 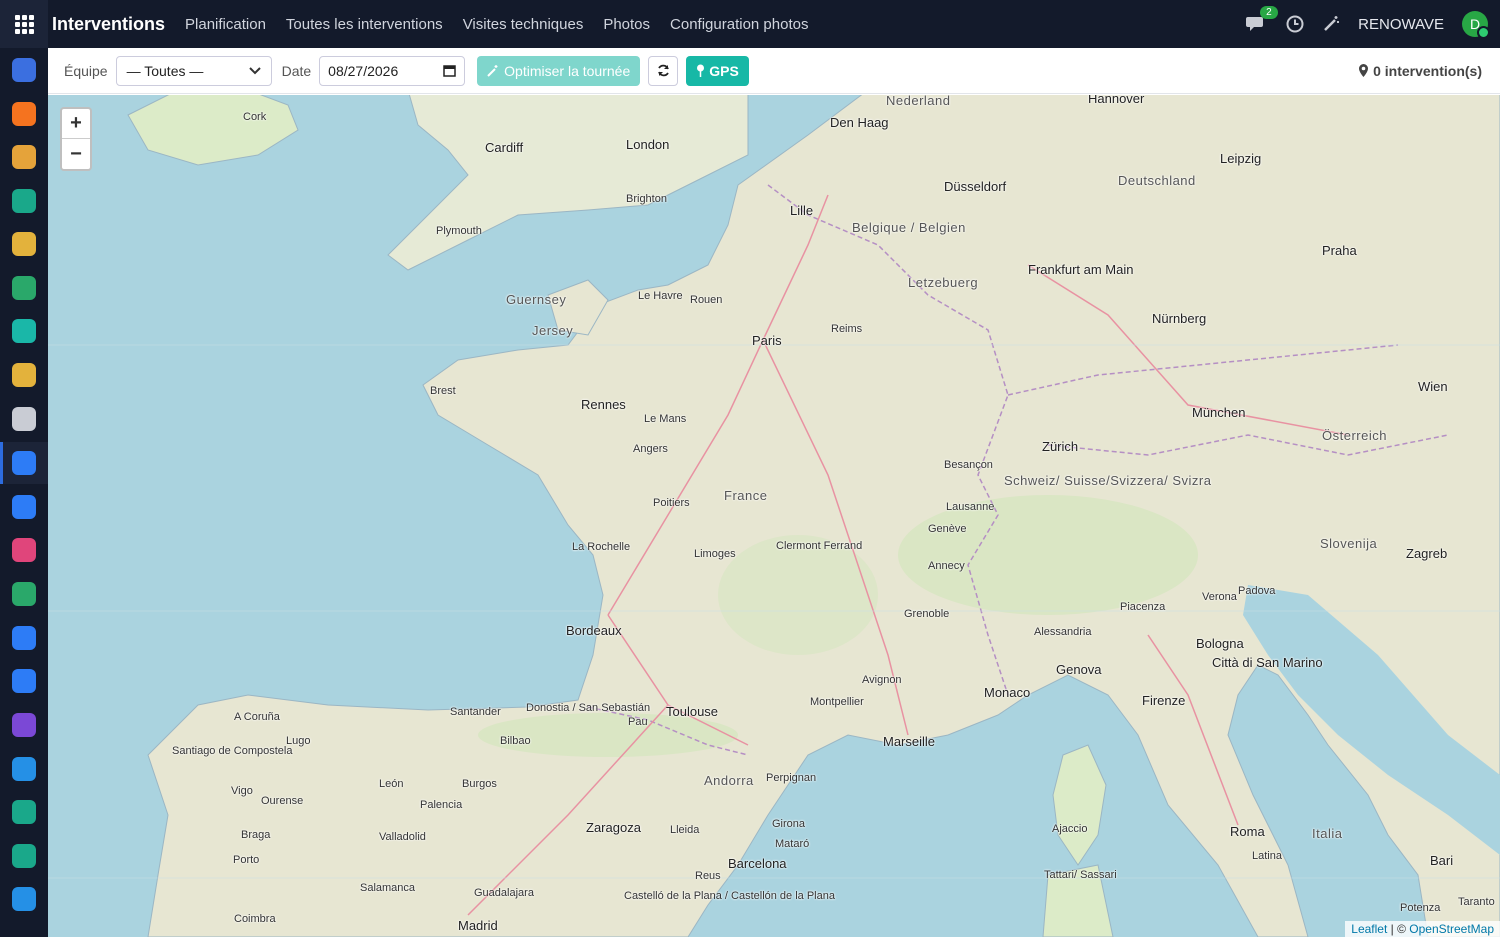 What do you see at coordinates (1241, 158) in the screenshot?
I see `map-place-label: Leipzig` at bounding box center [1241, 158].